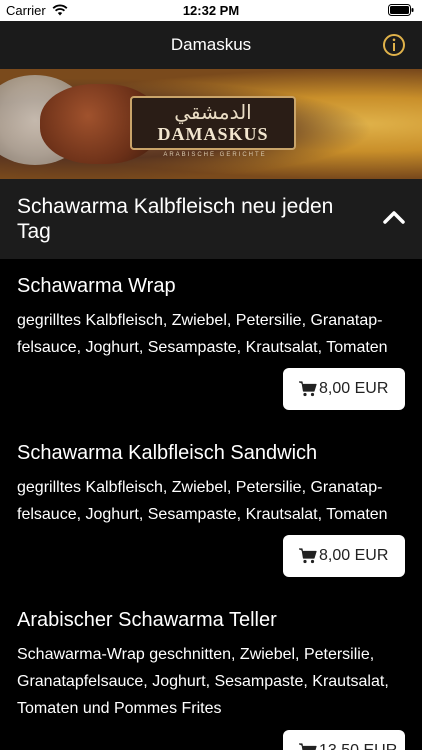 This screenshot has height=750, width=422. I want to click on hero-banner-image: الدمشقي DAMASKUS ARABISCHE GERICHTE, so click(211, 124).